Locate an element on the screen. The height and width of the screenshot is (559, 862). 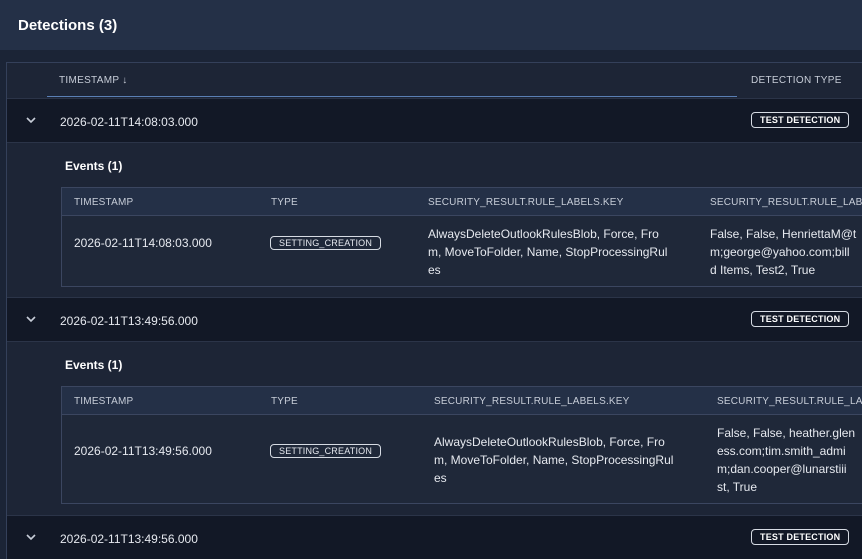
page-title: Detections (3) is located at coordinates (68, 25).